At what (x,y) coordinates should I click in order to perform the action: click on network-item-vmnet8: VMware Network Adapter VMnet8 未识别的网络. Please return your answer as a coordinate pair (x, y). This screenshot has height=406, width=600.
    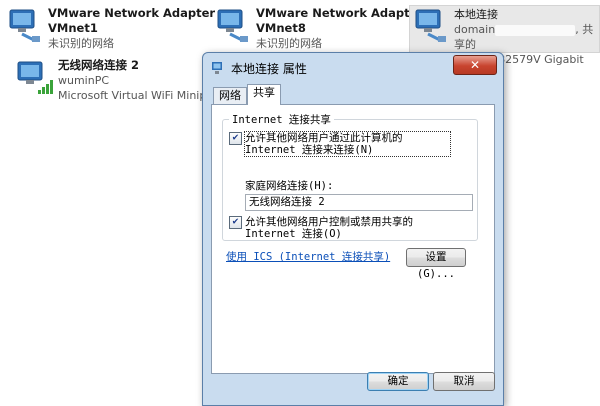
    Looking at the image, I should click on (317, 28).